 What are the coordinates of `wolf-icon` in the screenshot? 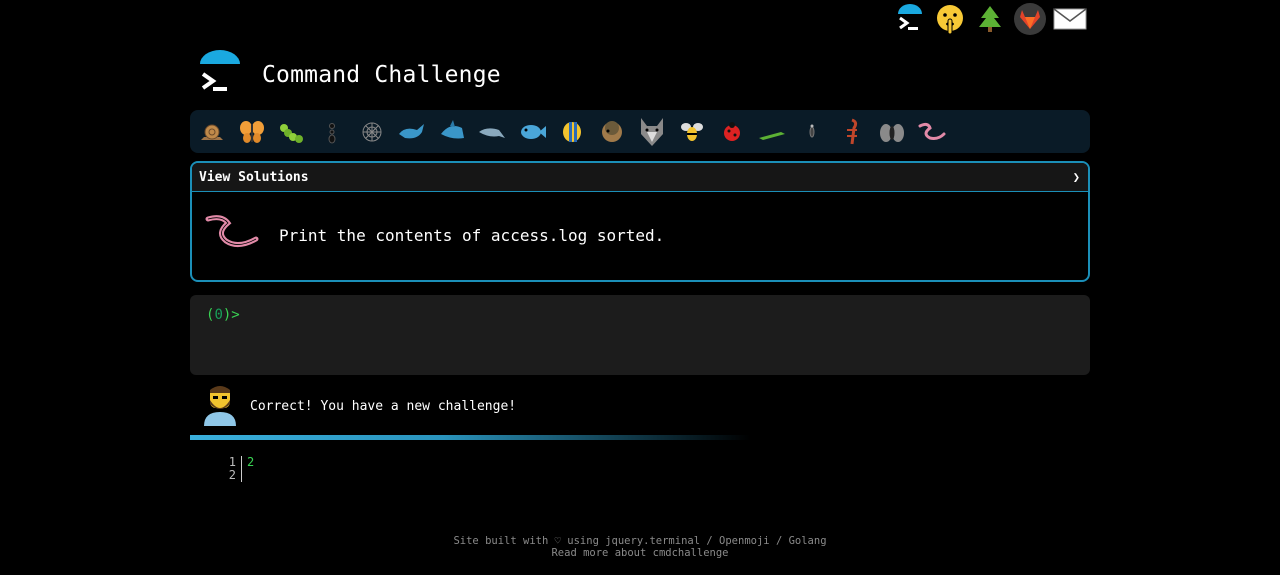 It's located at (652, 132).